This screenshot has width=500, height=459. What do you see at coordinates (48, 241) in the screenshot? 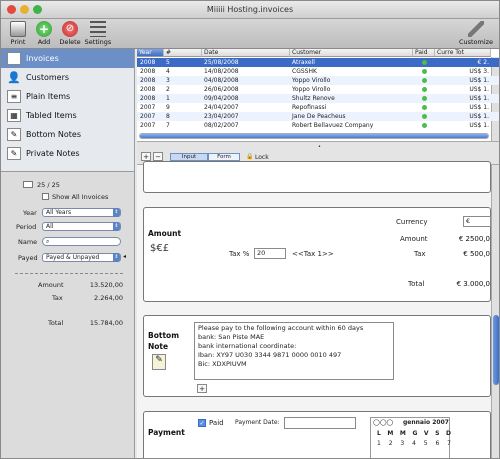
I see `search-icon: ⌕` at bounding box center [48, 241].